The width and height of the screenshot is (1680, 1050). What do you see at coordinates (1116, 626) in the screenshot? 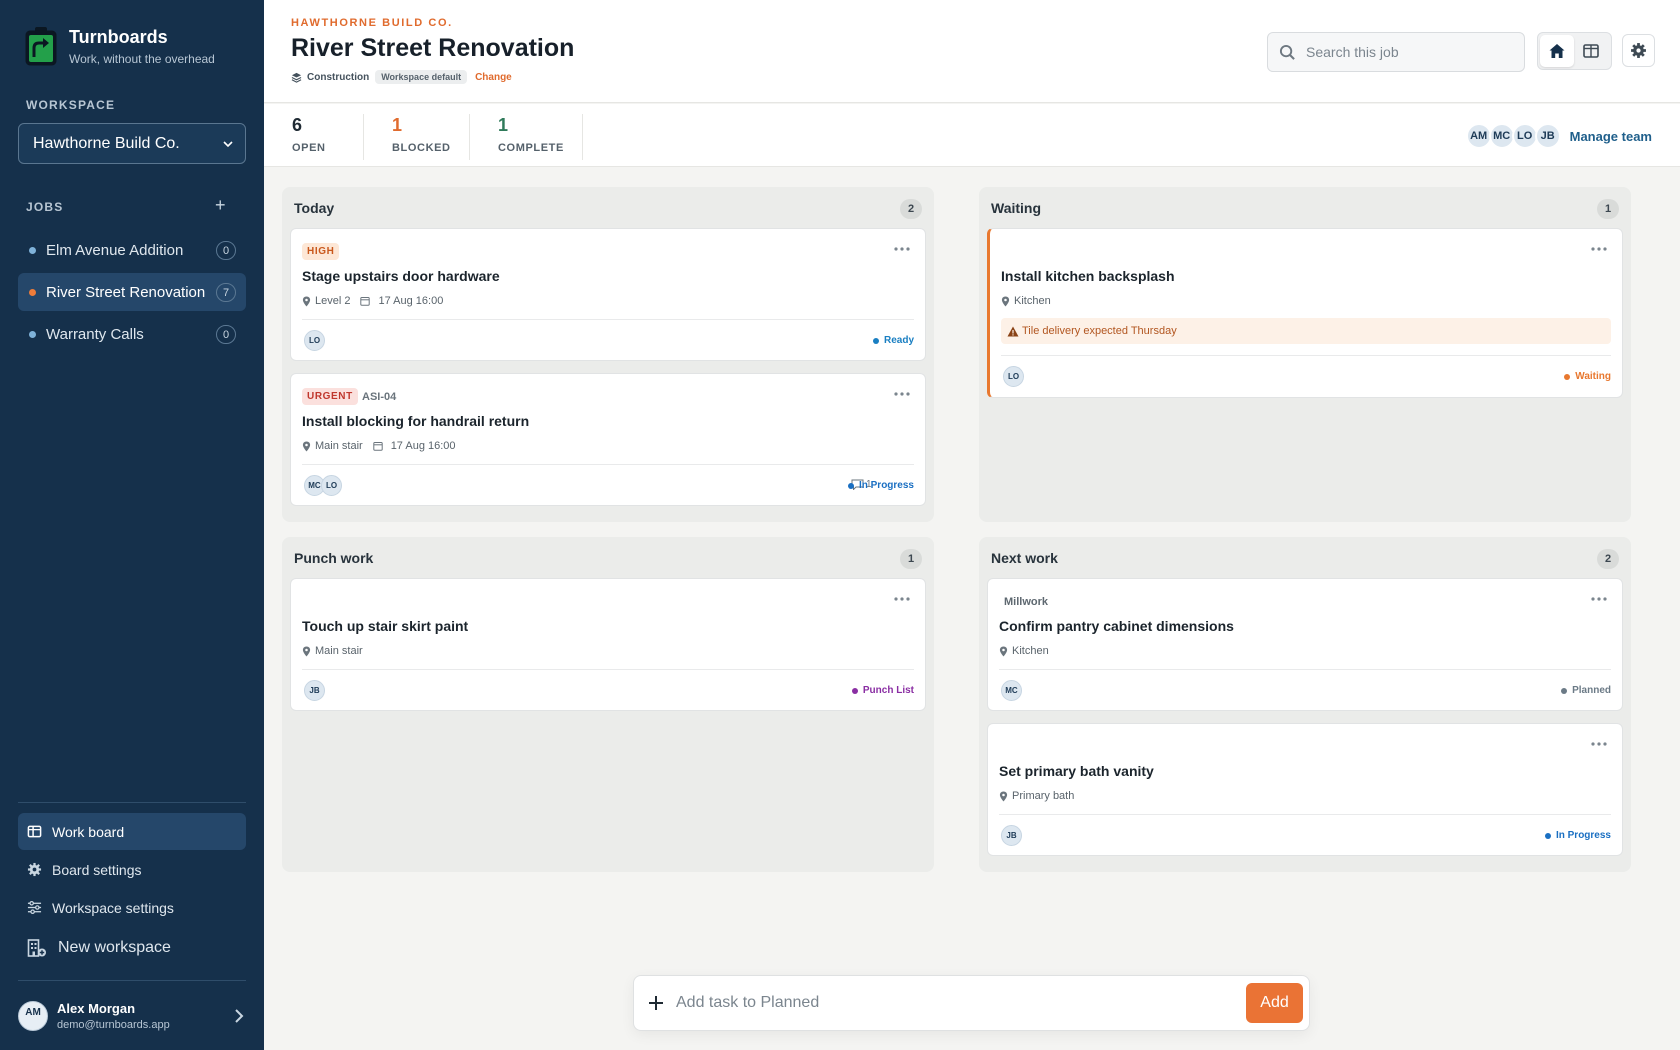
I see `card-title: Confirm pantry cabinet dimensions` at bounding box center [1116, 626].